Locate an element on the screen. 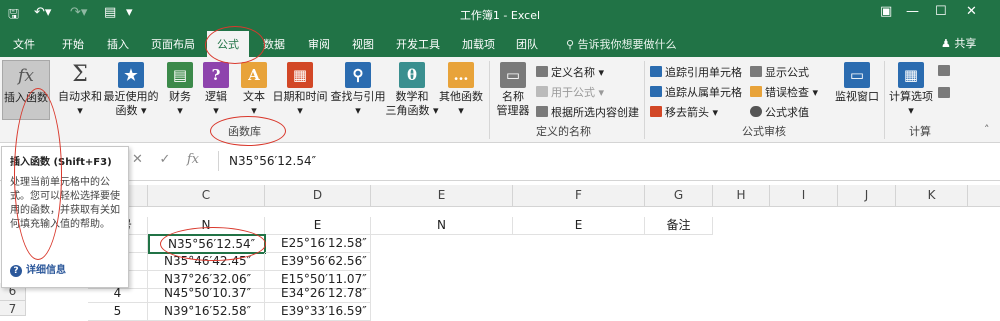 The image size is (1000, 321). cell-f1: E is located at coordinates (579, 226).